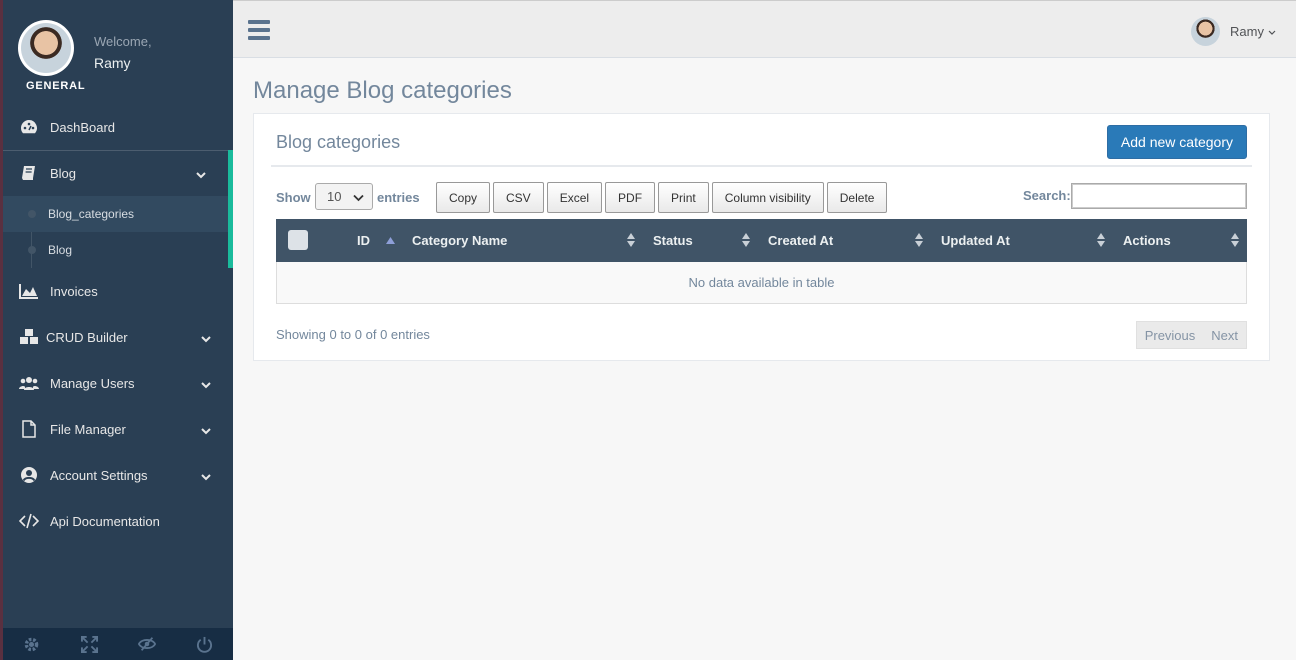 Image resolution: width=1296 pixels, height=660 pixels. I want to click on menu-toggle-icon, so click(259, 30).